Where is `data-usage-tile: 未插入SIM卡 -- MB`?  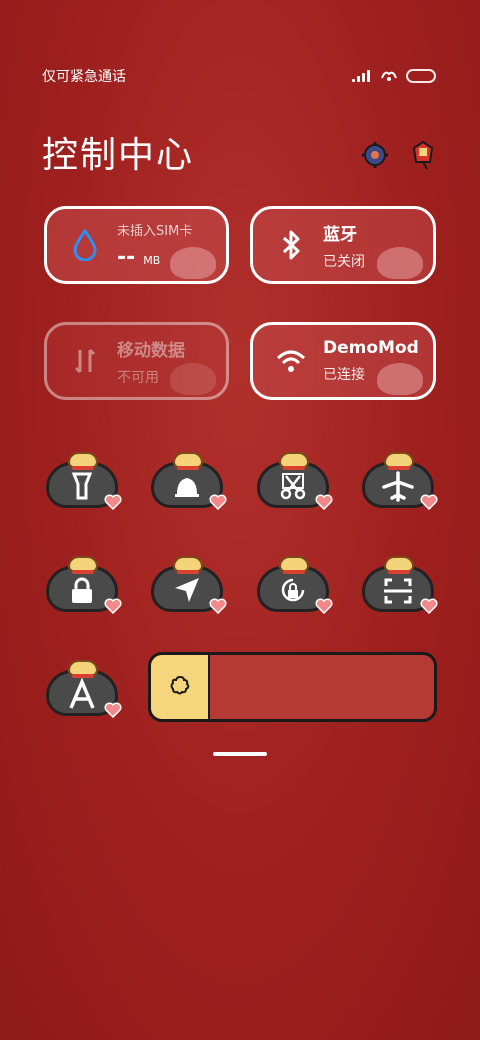 data-usage-tile: 未插入SIM卡 -- MB is located at coordinates (136, 245).